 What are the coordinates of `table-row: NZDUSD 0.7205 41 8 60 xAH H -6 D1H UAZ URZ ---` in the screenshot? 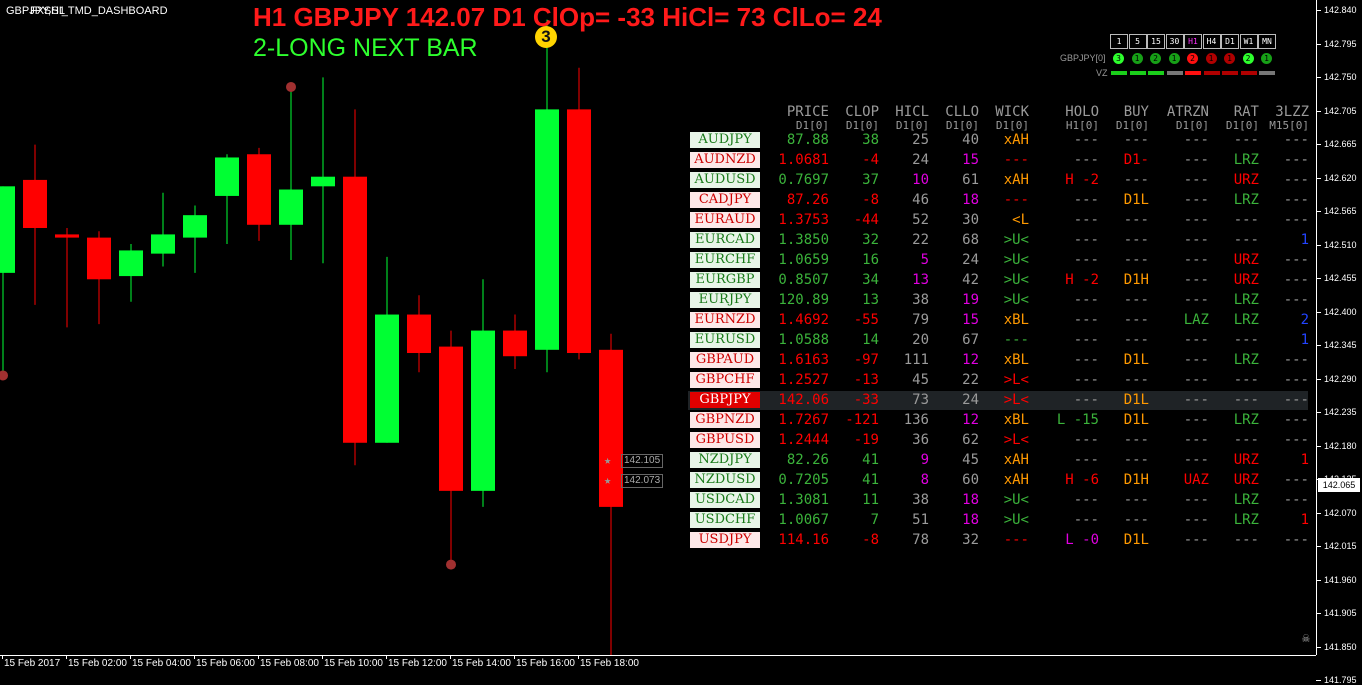 It's located at (998, 480).